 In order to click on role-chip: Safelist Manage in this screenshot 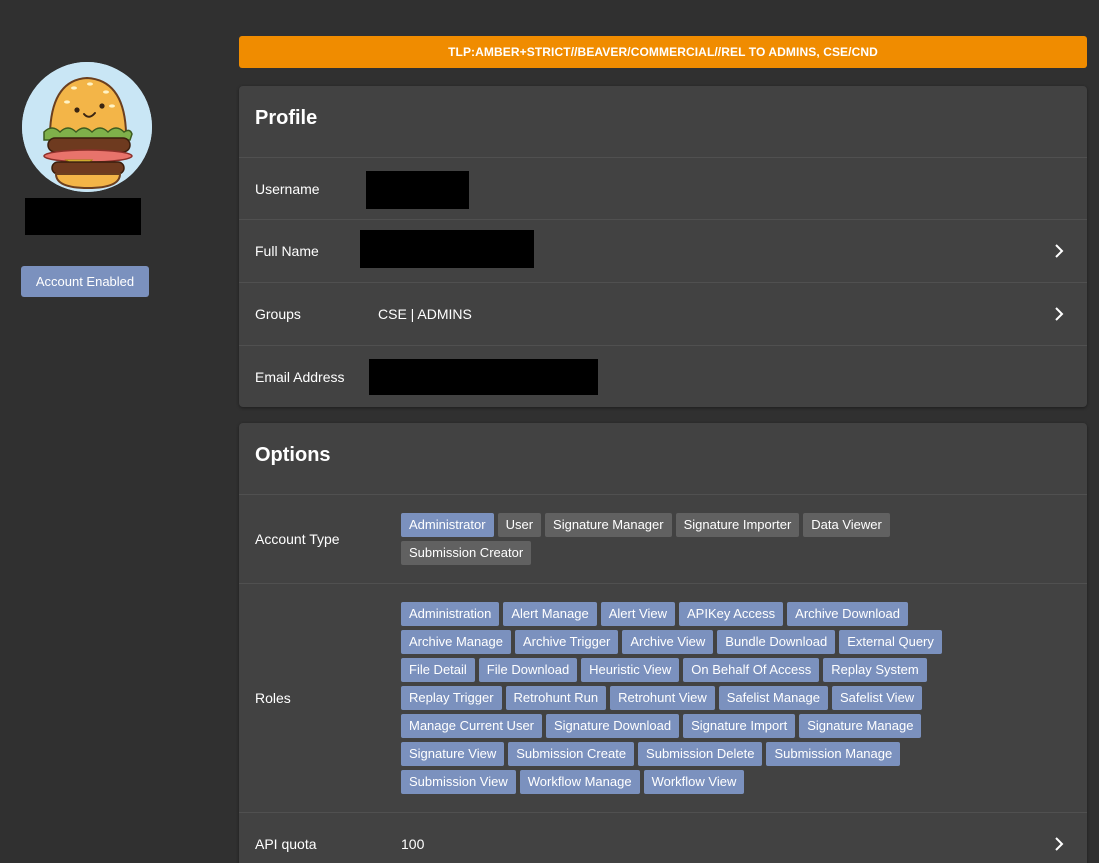, I will do `click(773, 698)`.